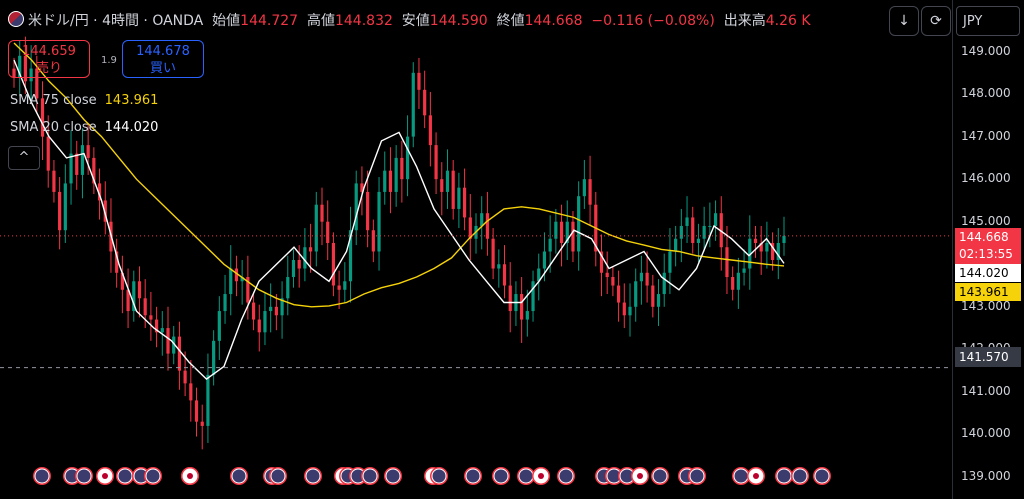  Describe the element at coordinates (84, 100) in the screenshot. I see `indicator-sma75: SMA 75 close 143.961` at that location.